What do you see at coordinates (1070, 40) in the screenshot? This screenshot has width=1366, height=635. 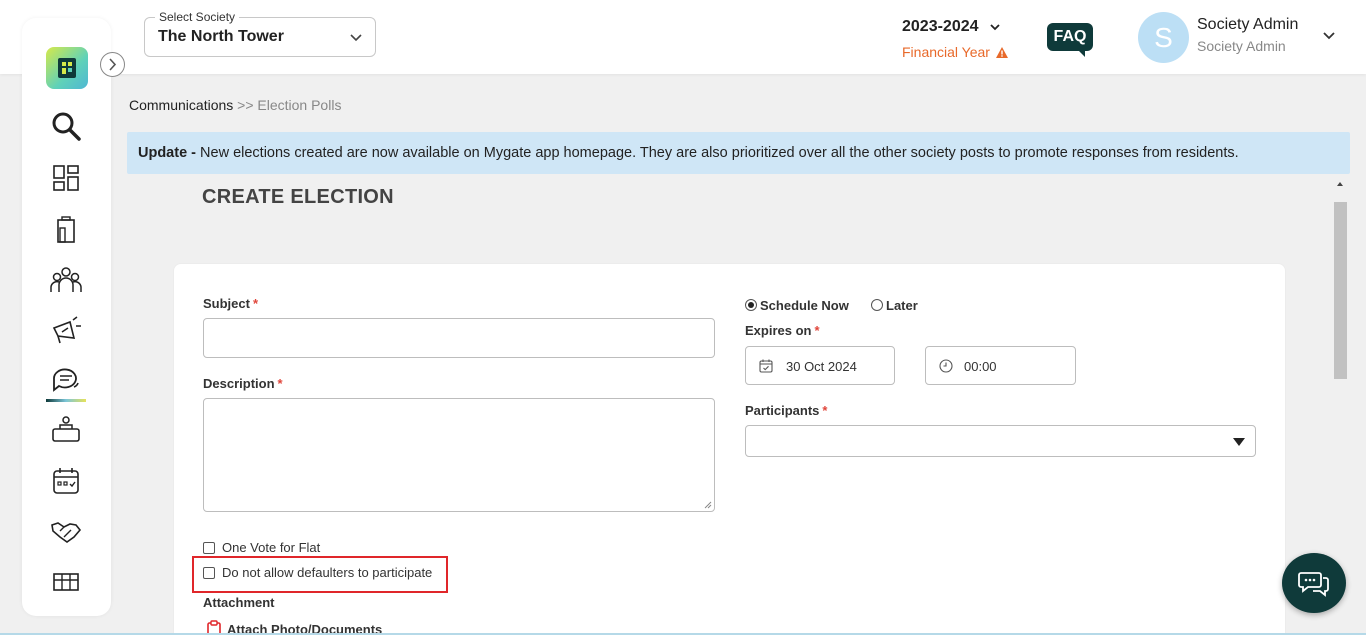 I see `faq-button: FAQ` at bounding box center [1070, 40].